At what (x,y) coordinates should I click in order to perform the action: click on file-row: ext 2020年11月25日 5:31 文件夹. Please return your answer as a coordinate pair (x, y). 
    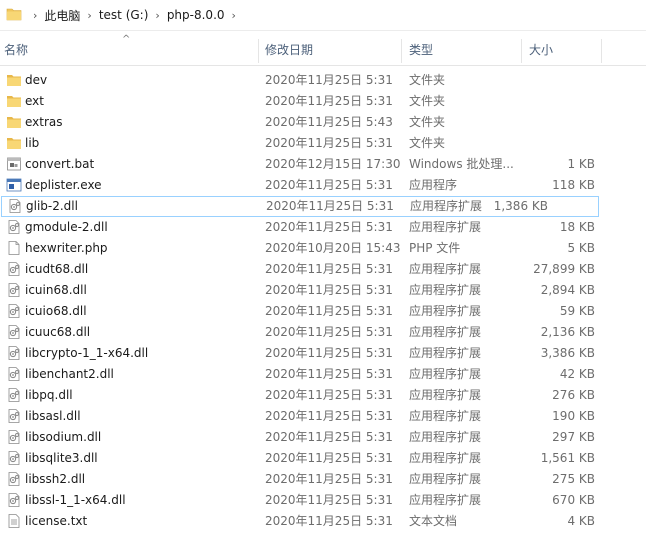
    Looking at the image, I should click on (323, 101).